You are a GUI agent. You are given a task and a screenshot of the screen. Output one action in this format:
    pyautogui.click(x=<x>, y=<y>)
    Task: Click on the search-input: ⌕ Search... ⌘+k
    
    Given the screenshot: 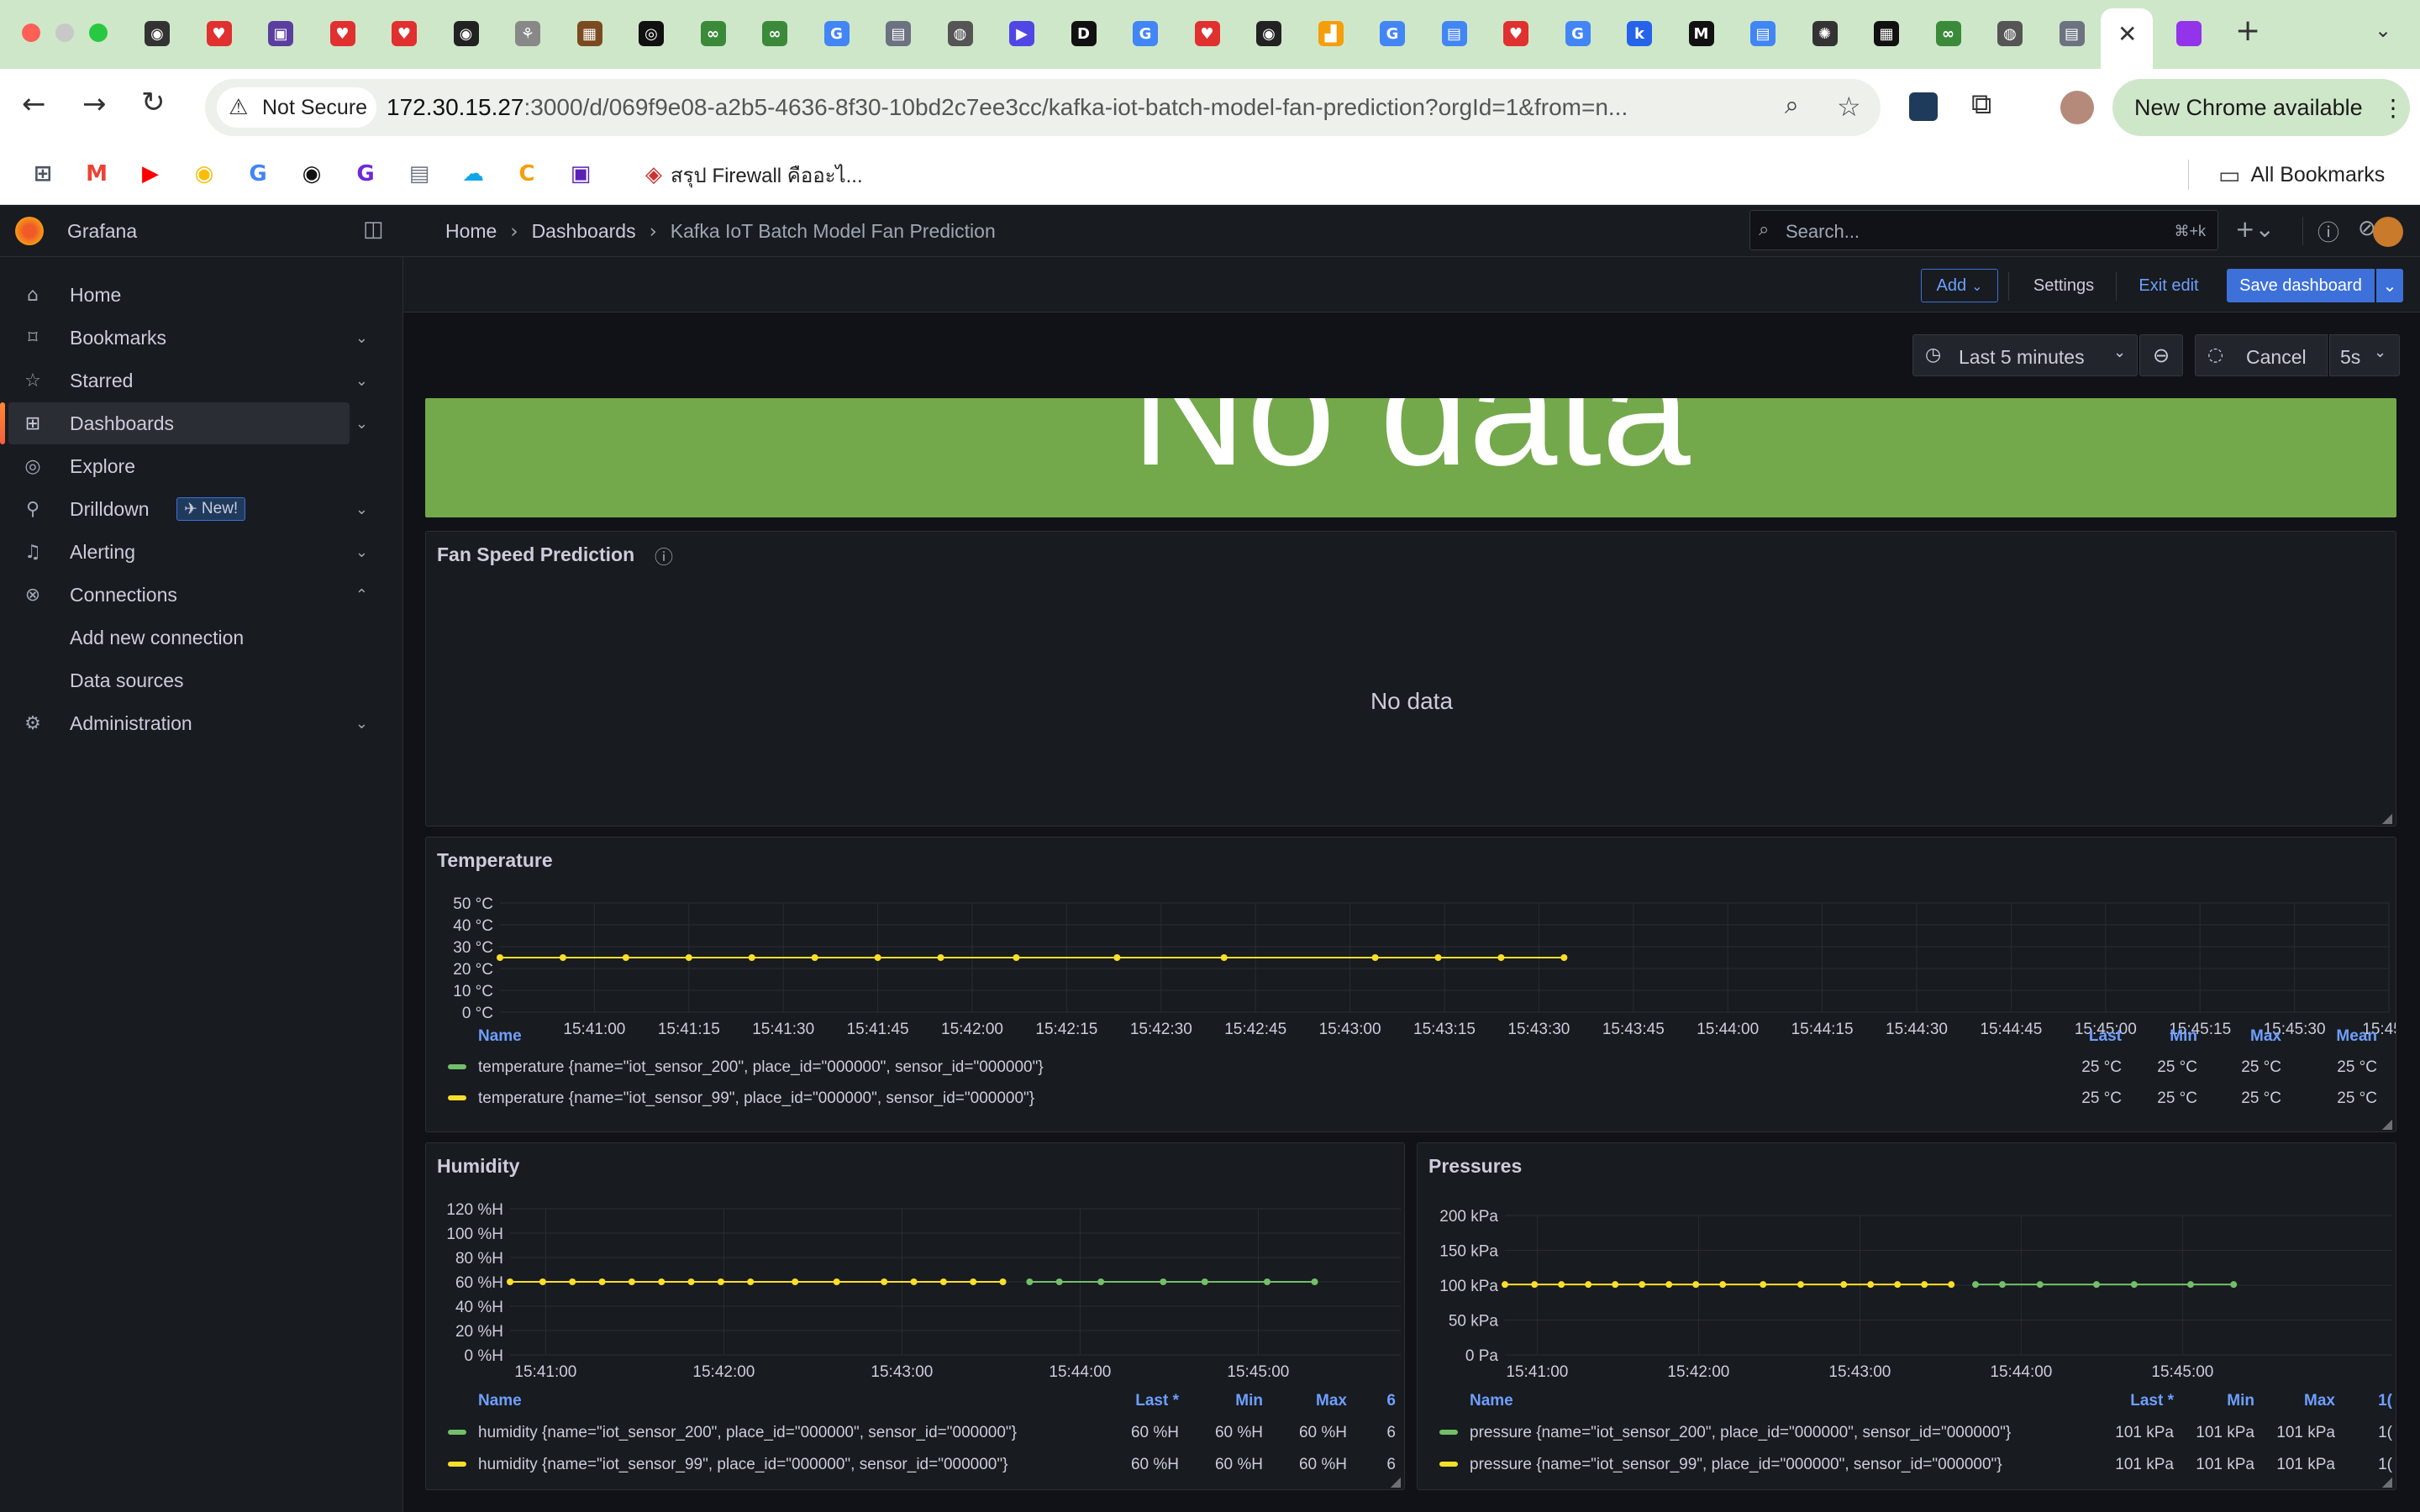 What is the action you would take?
    pyautogui.click(x=1983, y=230)
    